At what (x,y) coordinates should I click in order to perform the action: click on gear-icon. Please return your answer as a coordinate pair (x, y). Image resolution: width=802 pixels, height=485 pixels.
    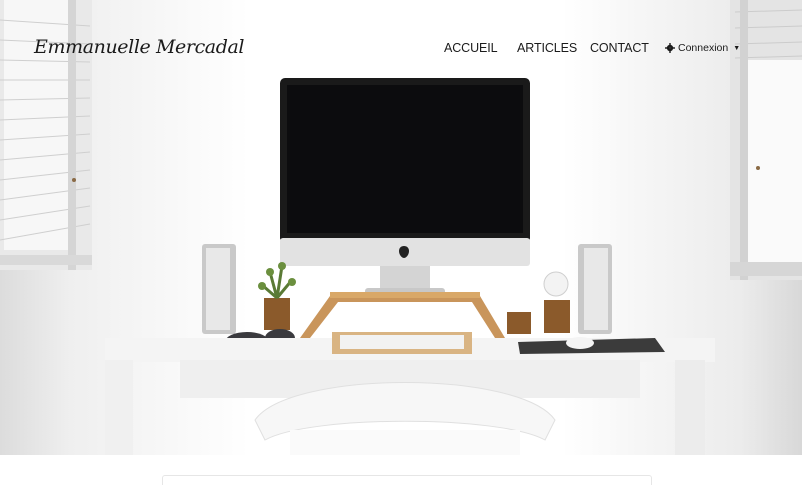
    Looking at the image, I should click on (670, 48).